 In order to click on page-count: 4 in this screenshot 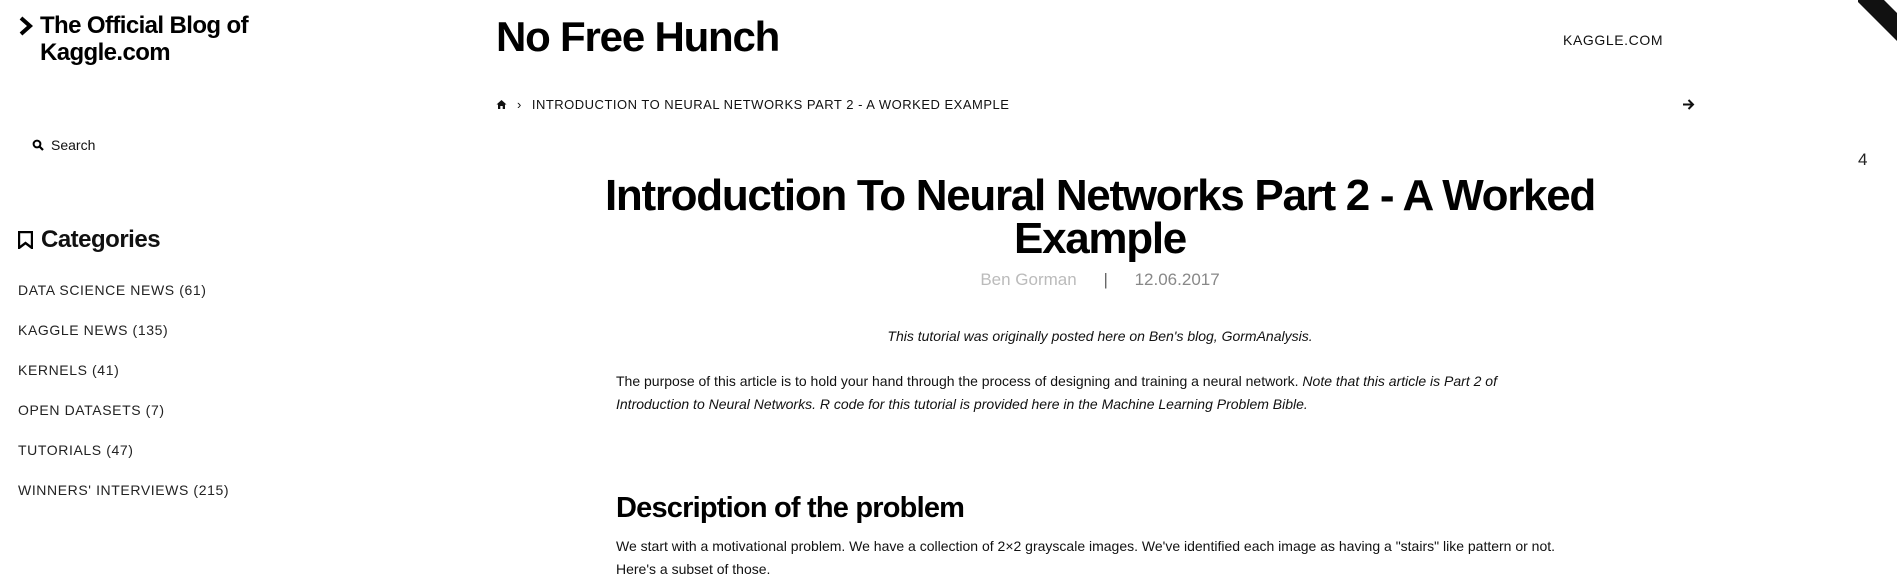, I will do `click(1863, 159)`.